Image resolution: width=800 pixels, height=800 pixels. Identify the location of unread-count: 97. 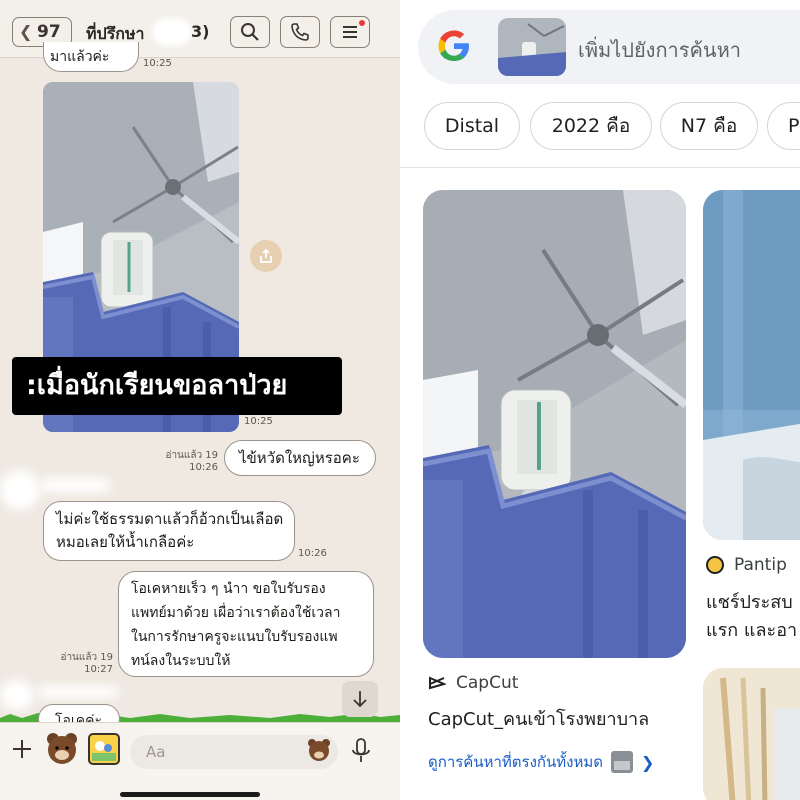
(49, 32).